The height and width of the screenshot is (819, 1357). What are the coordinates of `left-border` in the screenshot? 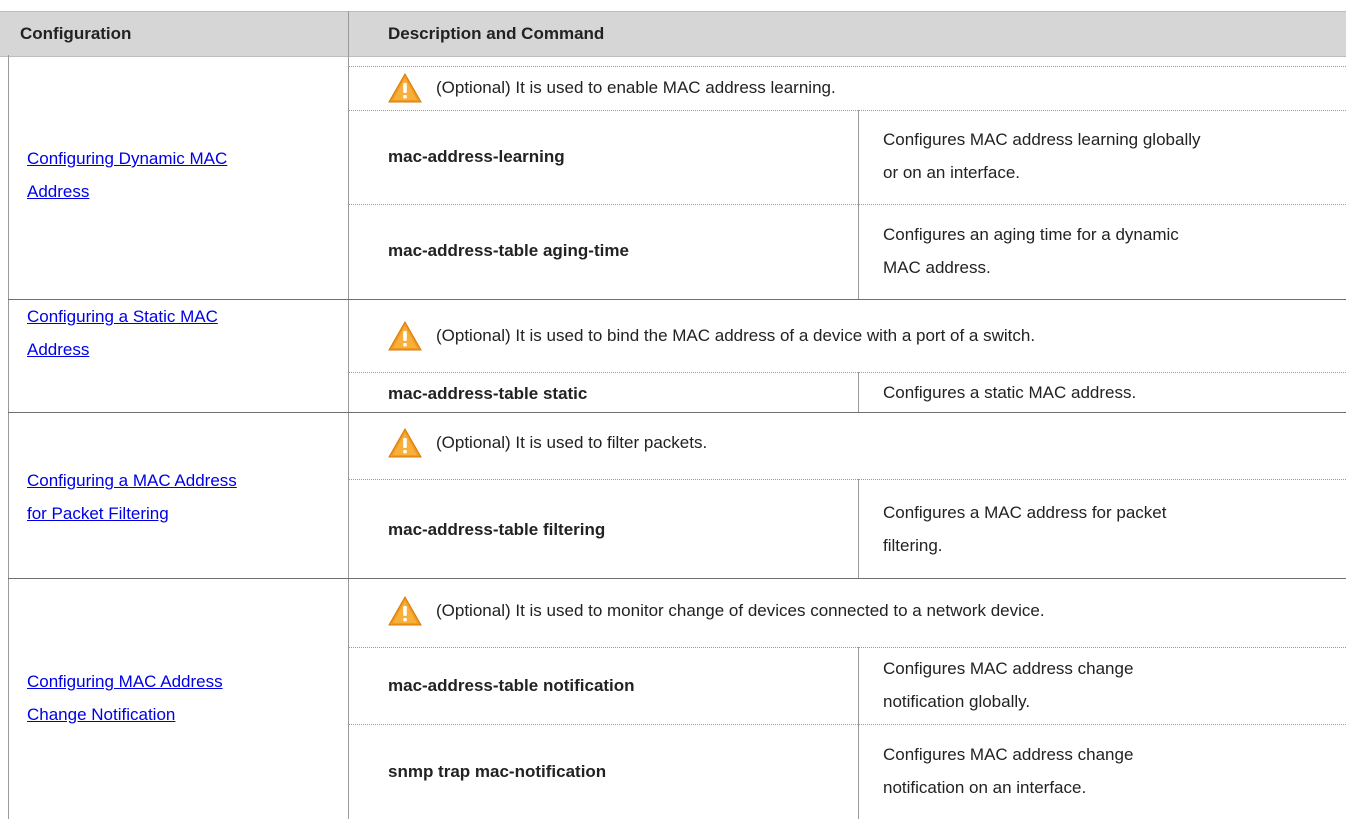 It's located at (8, 437).